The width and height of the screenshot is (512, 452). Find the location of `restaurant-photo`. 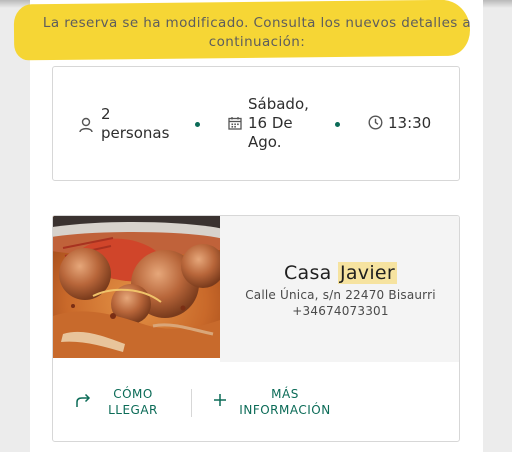

restaurant-photo is located at coordinates (136, 287).